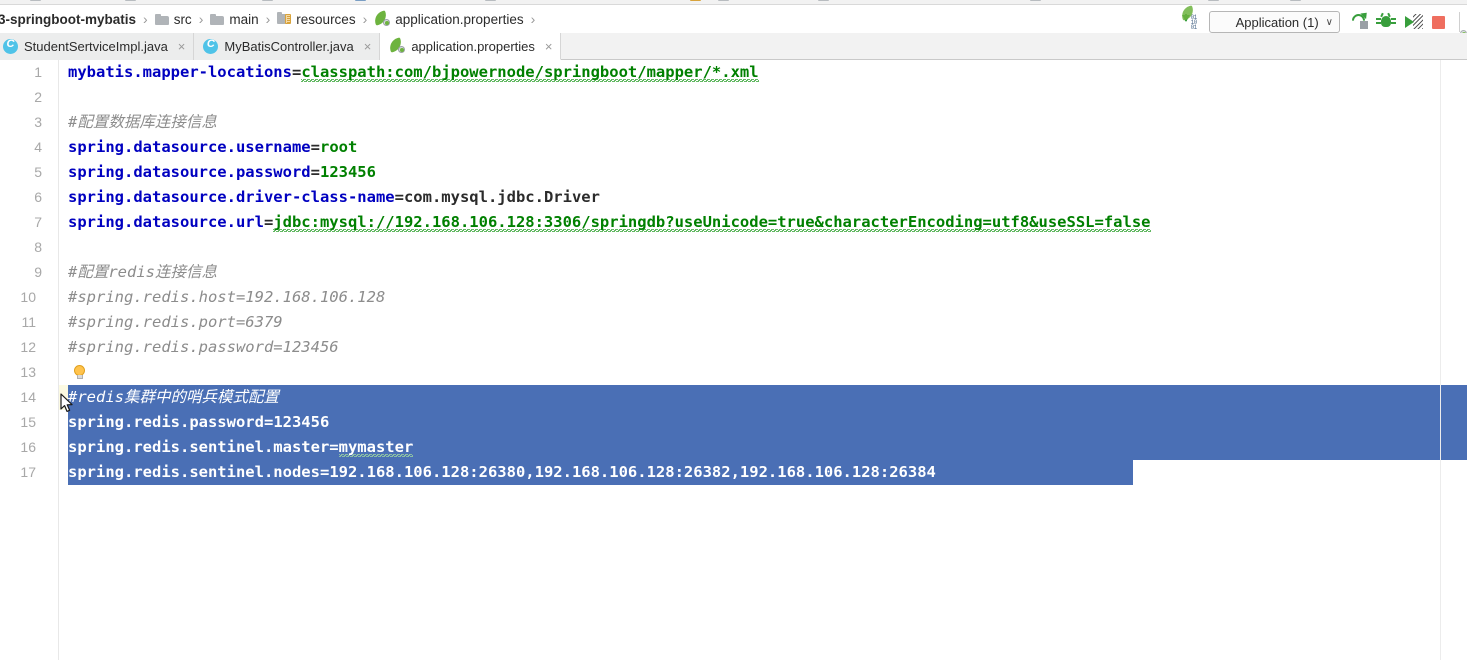 The width and height of the screenshot is (1467, 660). Describe the element at coordinates (1194, 27) in the screenshot. I see `bits-bot: 01` at that location.